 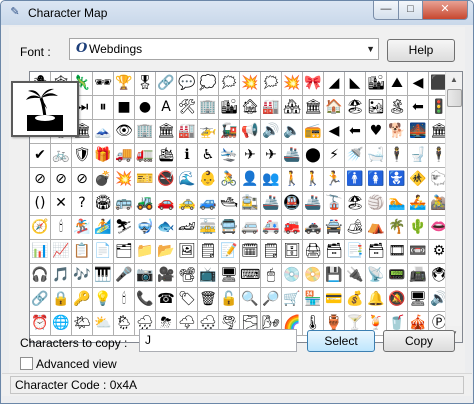 I want to click on copy-button: Copy, so click(x=419, y=341).